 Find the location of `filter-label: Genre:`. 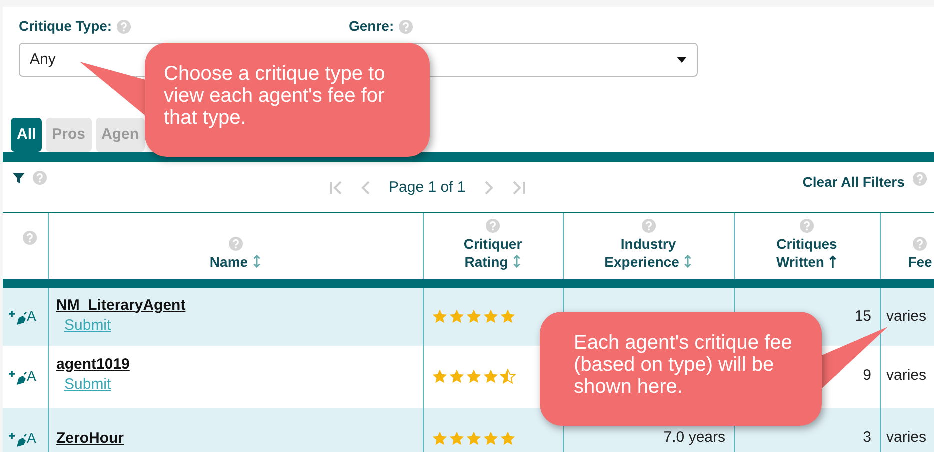

filter-label: Genre: is located at coordinates (371, 26).